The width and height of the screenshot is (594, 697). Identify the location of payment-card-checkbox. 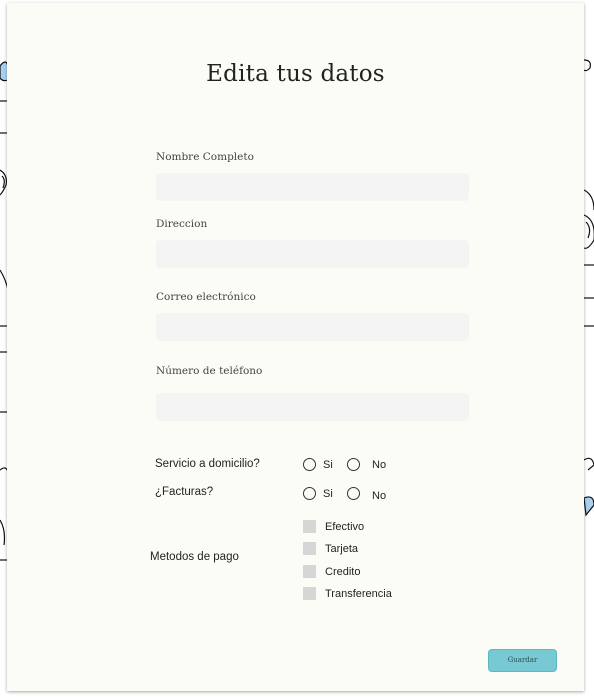
(309, 548).